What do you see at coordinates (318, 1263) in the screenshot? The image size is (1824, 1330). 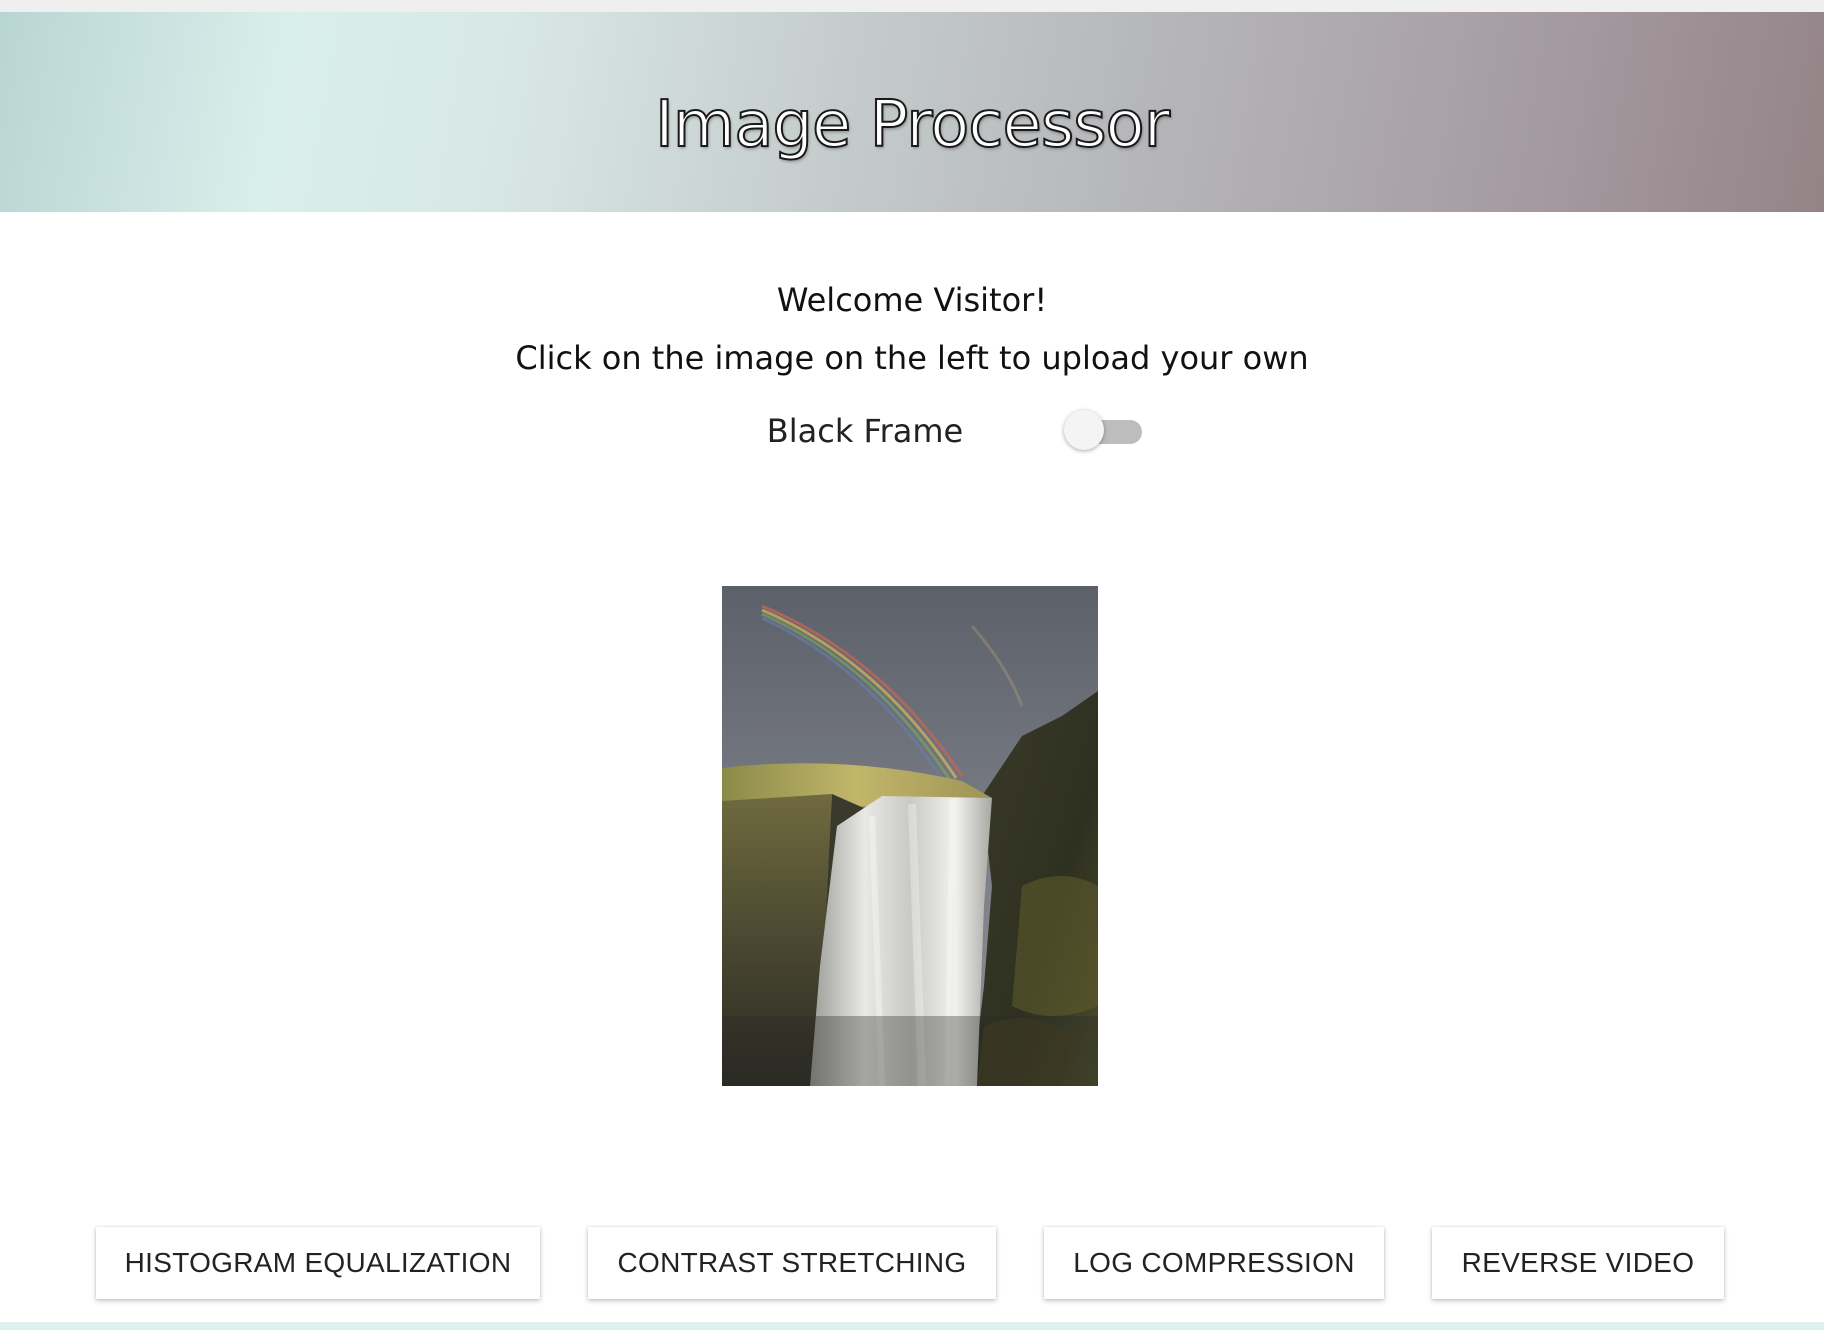 I see `histogram-equalization-button: HISTOGRAM EQUALIZATION` at bounding box center [318, 1263].